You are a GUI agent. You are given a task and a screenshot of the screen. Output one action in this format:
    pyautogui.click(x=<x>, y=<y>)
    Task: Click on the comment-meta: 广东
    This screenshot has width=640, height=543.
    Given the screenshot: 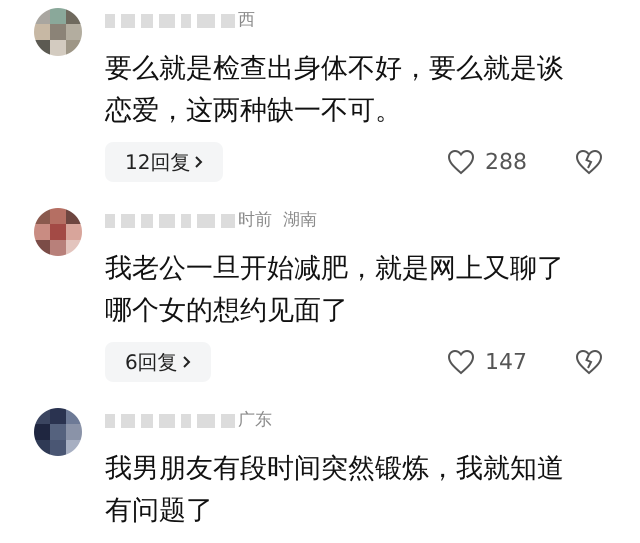 What is the action you would take?
    pyautogui.click(x=255, y=420)
    